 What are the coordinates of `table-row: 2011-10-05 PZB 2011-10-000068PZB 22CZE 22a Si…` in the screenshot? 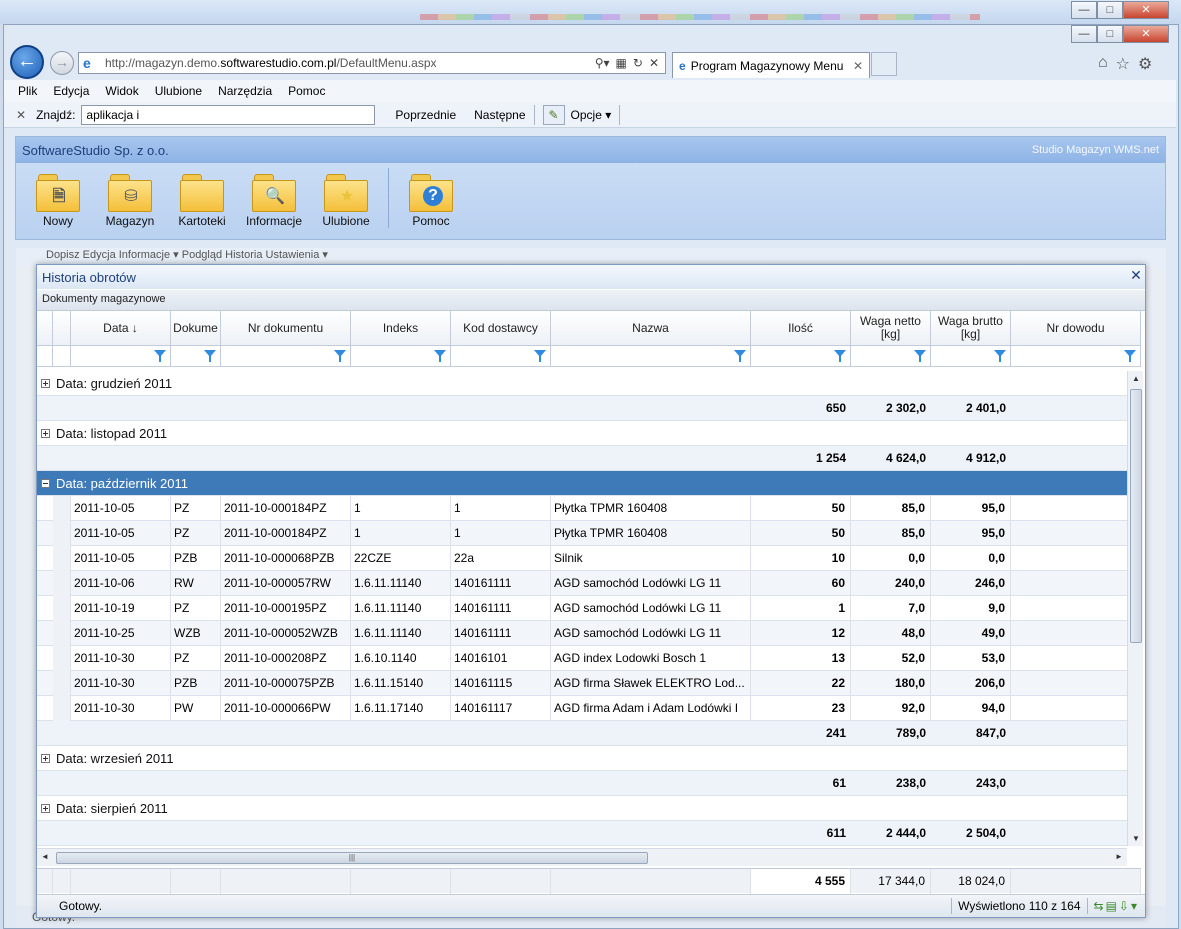 It's located at (582, 558).